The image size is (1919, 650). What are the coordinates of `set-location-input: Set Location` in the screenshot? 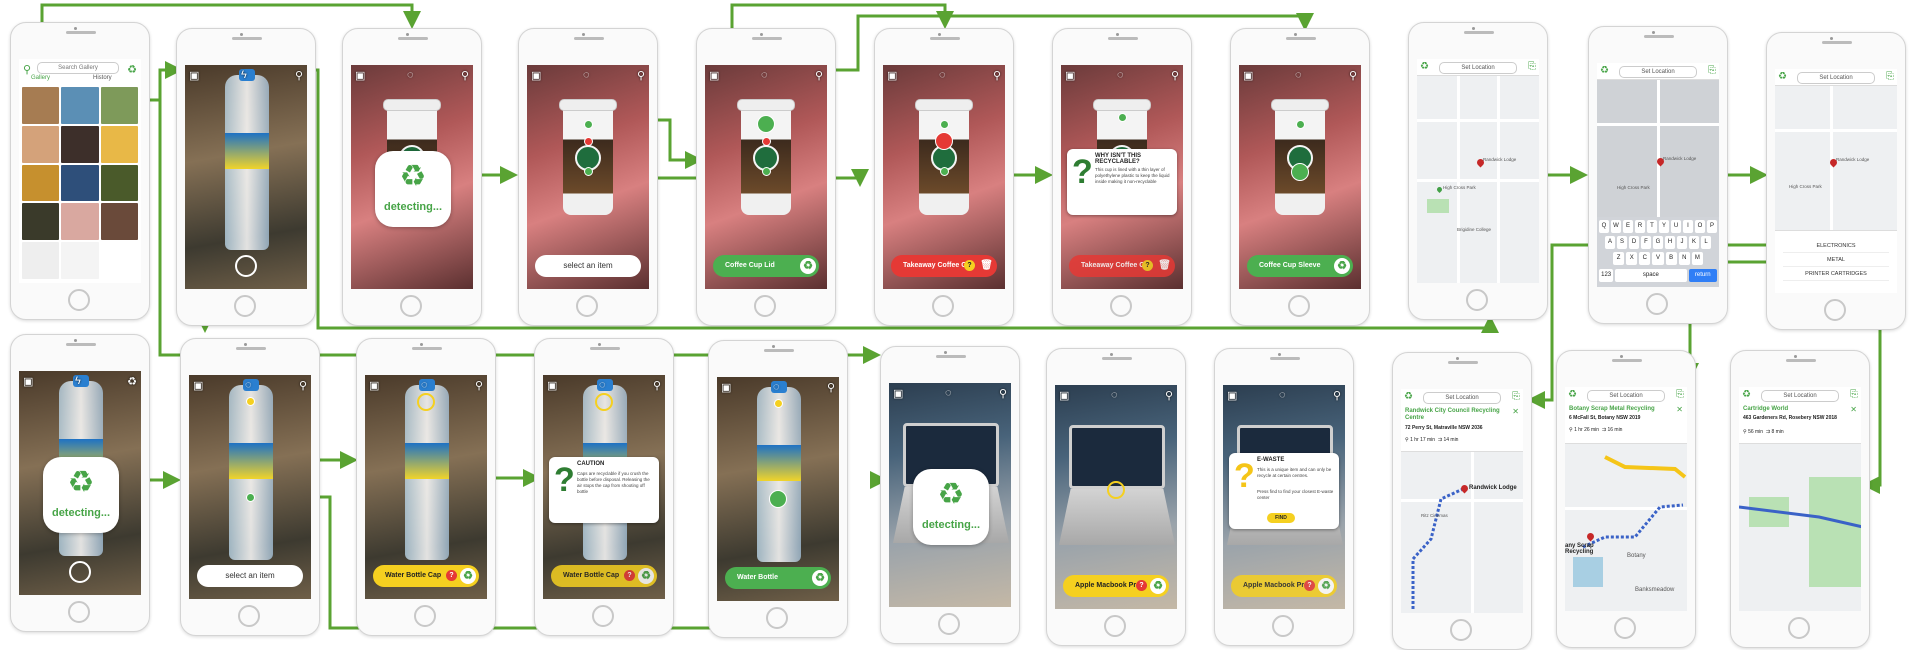 It's located at (1462, 398).